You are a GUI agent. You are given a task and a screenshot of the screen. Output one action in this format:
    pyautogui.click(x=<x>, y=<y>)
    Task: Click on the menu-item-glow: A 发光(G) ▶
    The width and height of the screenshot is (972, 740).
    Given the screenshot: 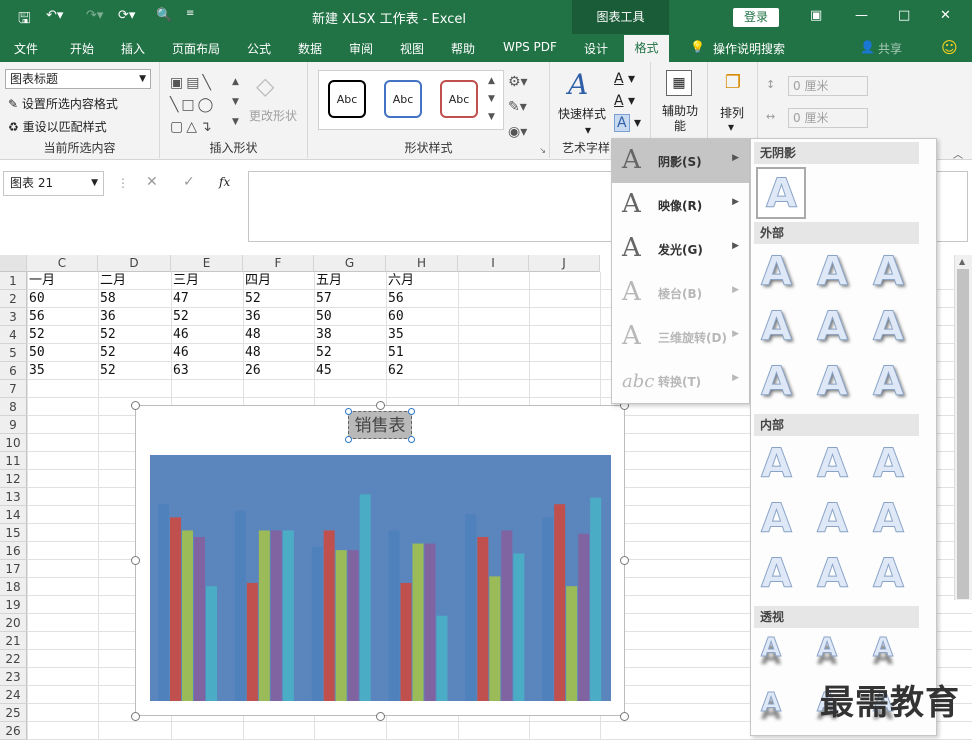 What is the action you would take?
    pyautogui.click(x=680, y=249)
    